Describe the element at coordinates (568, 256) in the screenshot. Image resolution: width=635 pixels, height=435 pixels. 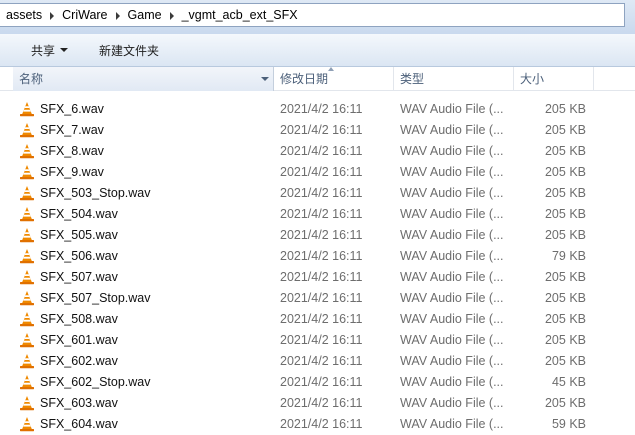
I see `file-size: 79 KB` at that location.